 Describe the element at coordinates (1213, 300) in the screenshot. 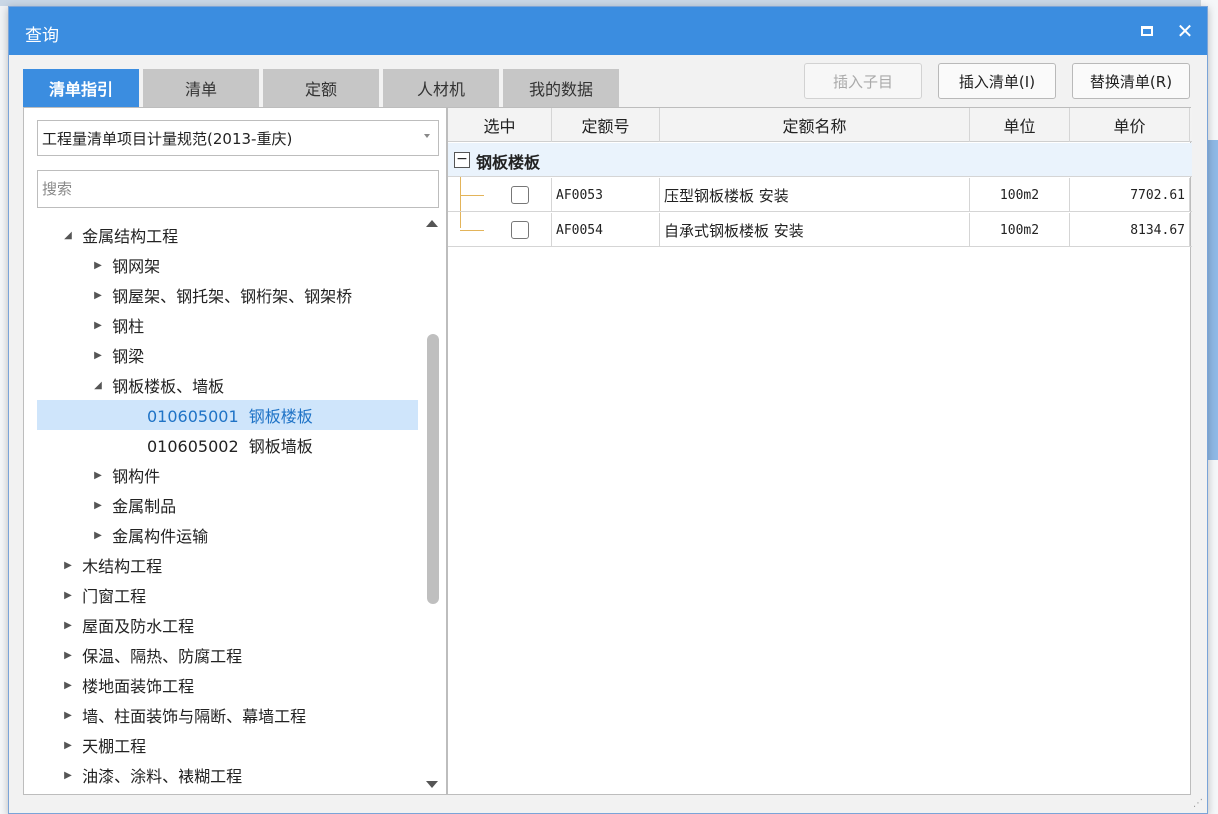

I see `background-blue-block` at that location.